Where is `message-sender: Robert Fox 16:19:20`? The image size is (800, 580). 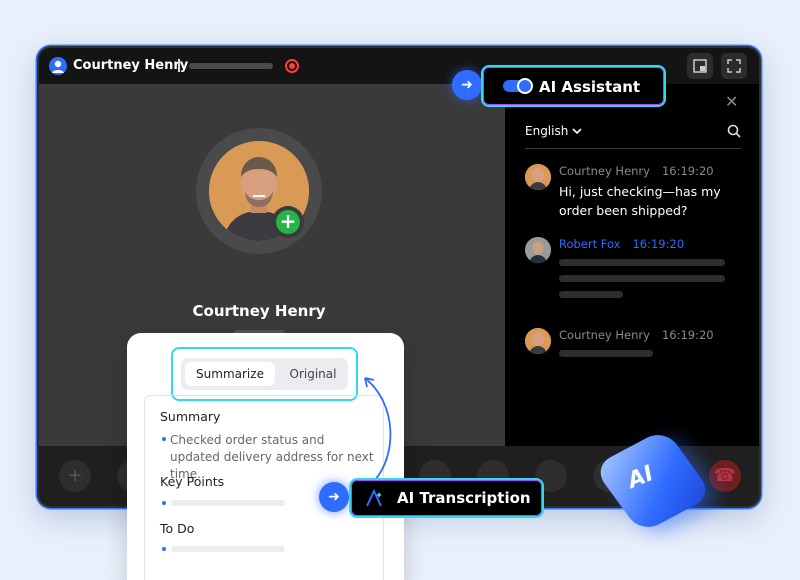
message-sender: Robert Fox 16:19:20 is located at coordinates (622, 244).